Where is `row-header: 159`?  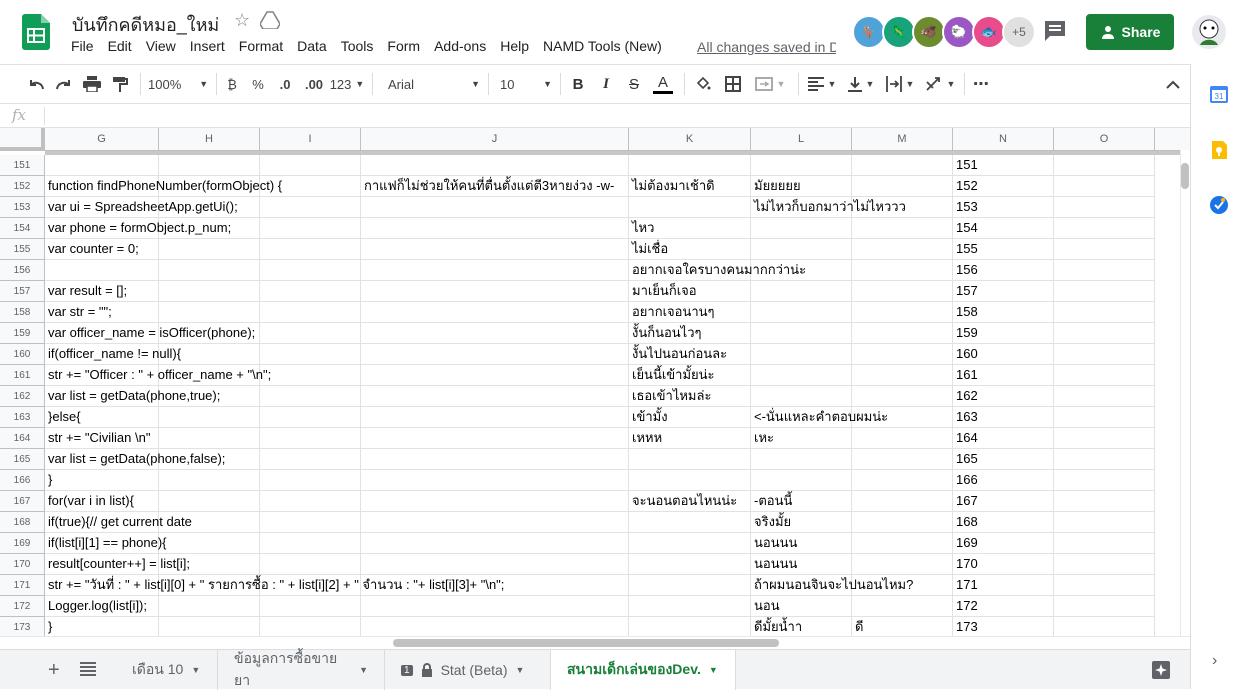
row-header: 159 is located at coordinates (22, 333).